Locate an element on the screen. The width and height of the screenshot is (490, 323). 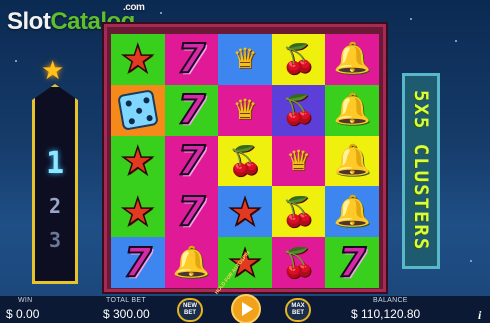
reel-cell is located at coordinates (138, 110).